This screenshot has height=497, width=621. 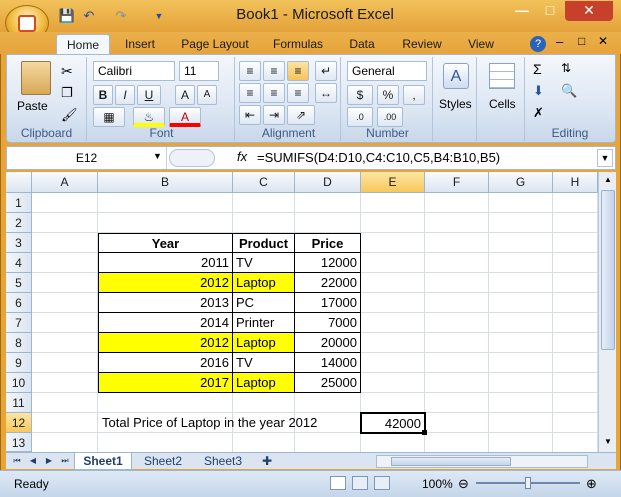 I want to click on page-break-view-icon, so click(x=382, y=483).